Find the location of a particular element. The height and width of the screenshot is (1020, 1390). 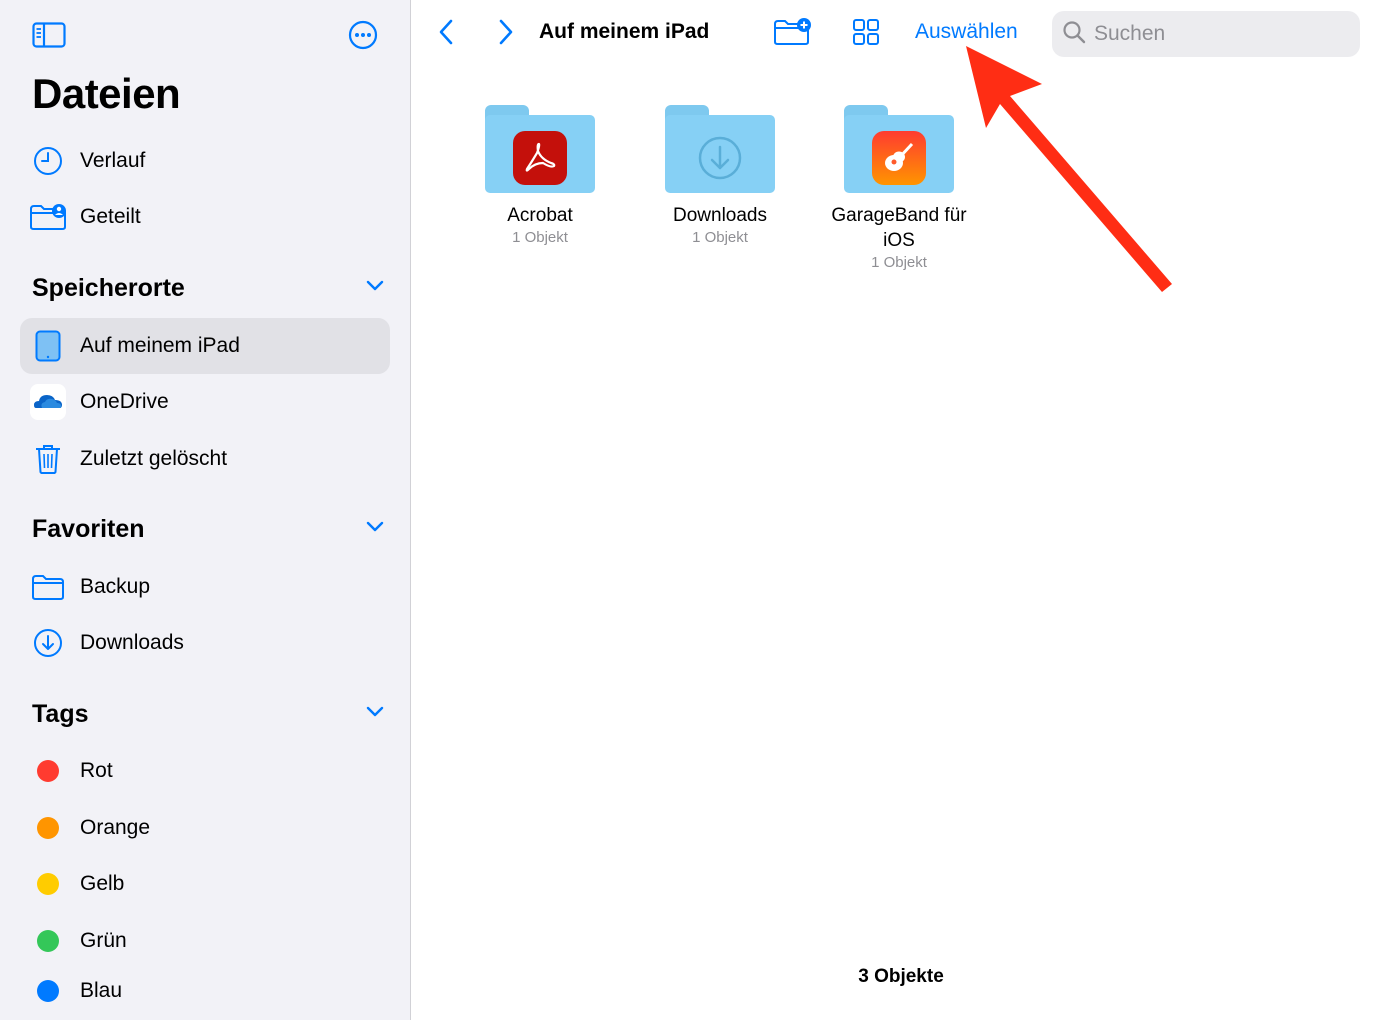

trash-icon is located at coordinates (48, 459).